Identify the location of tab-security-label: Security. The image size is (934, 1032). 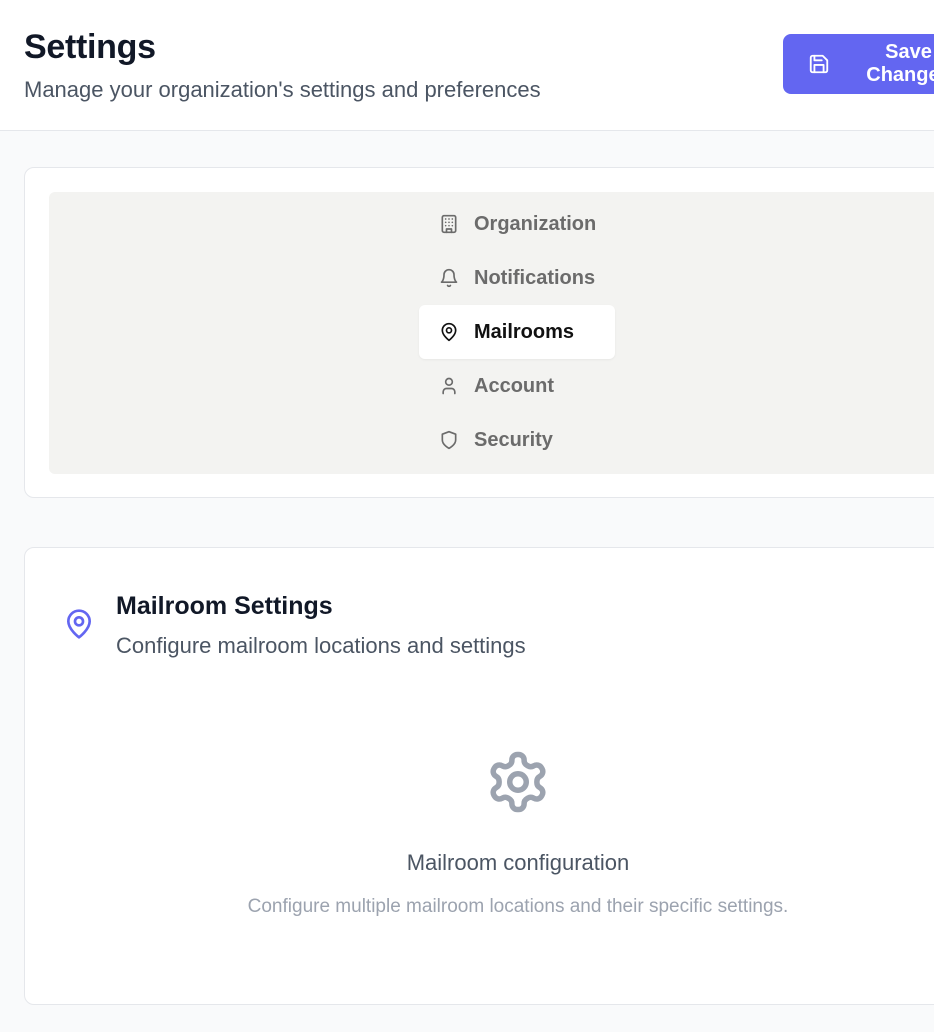
(513, 439).